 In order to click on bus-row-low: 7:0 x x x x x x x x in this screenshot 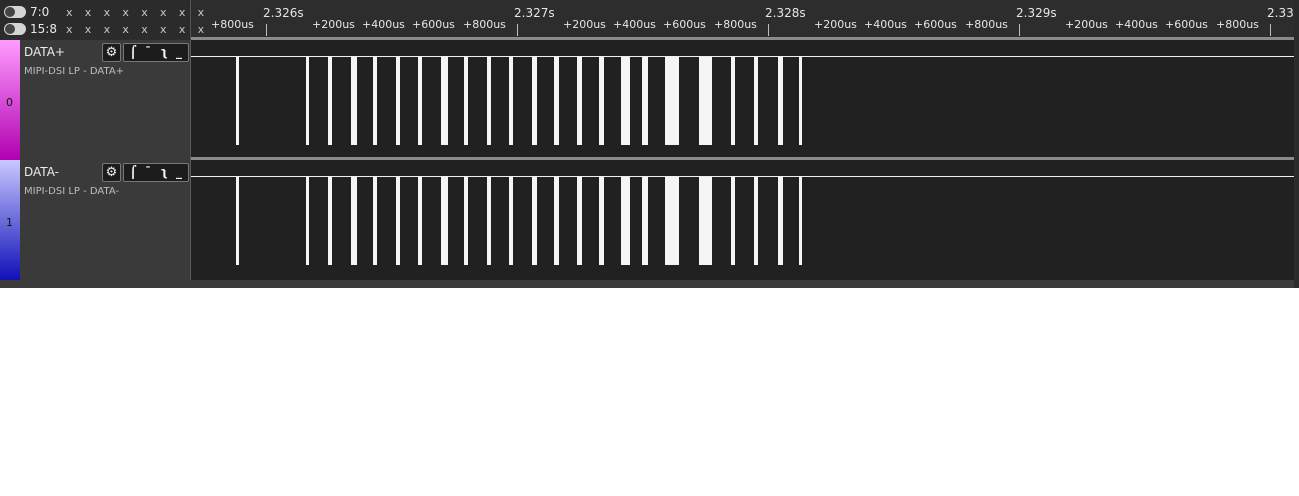, I will do `click(103, 11)`.